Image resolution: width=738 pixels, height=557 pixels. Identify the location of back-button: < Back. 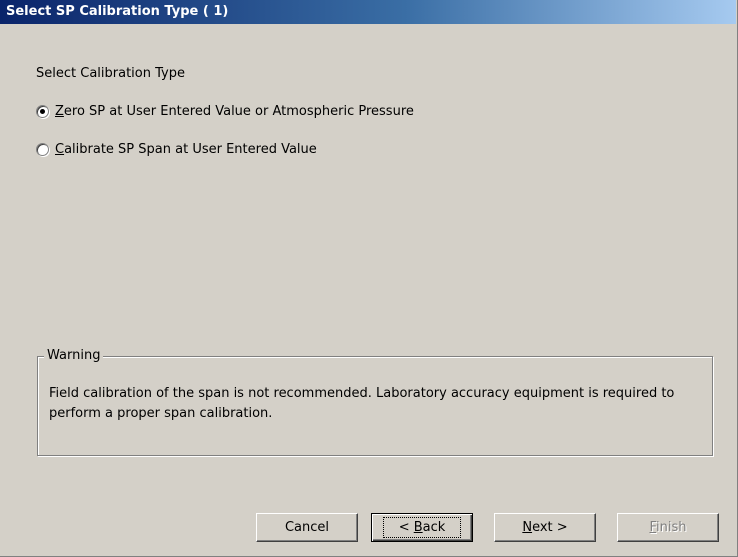
(422, 527).